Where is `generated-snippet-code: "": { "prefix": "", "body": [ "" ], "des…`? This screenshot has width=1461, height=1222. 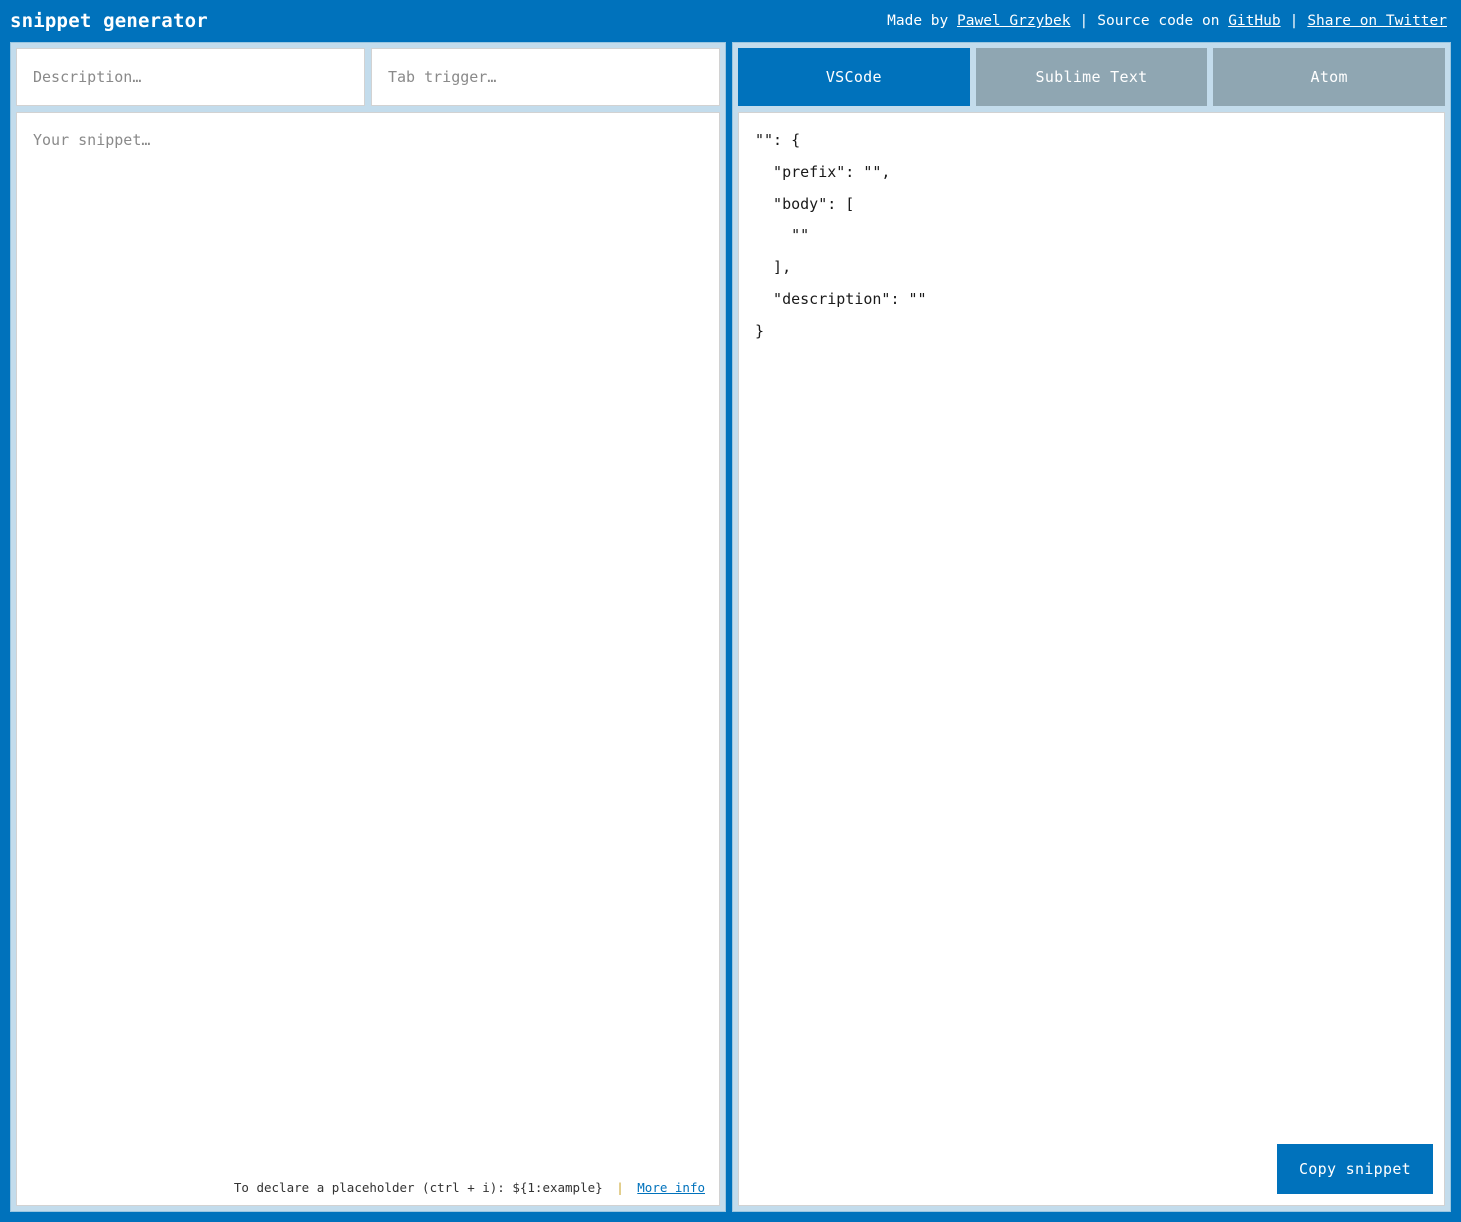 generated-snippet-code: "": { "prefix": "", "body": [ "" ], "des… is located at coordinates (841, 235).